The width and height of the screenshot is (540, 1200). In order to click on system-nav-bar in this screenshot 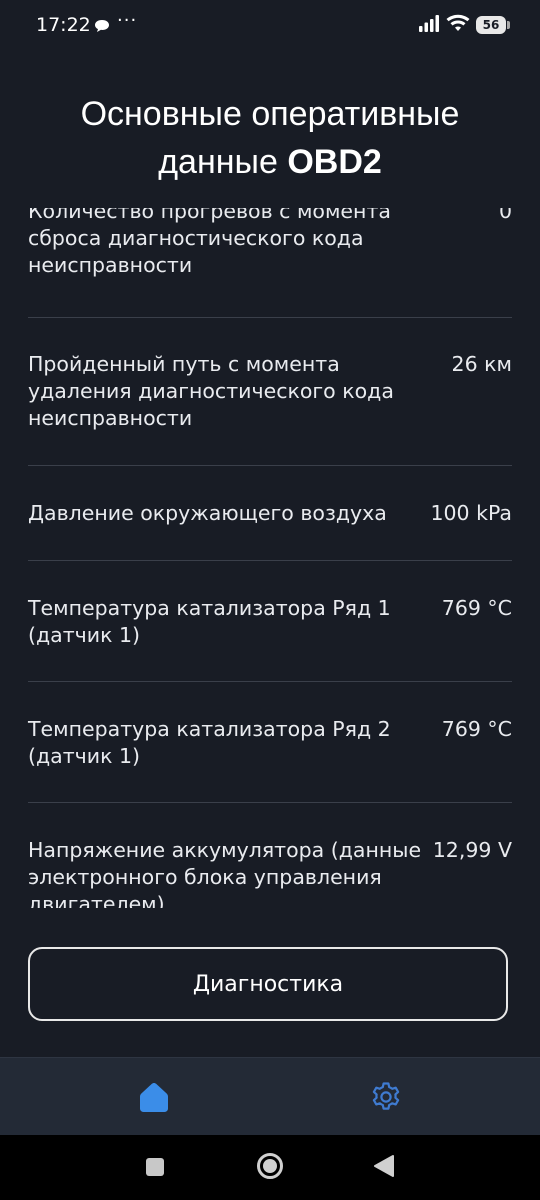, I will do `click(270, 1167)`.